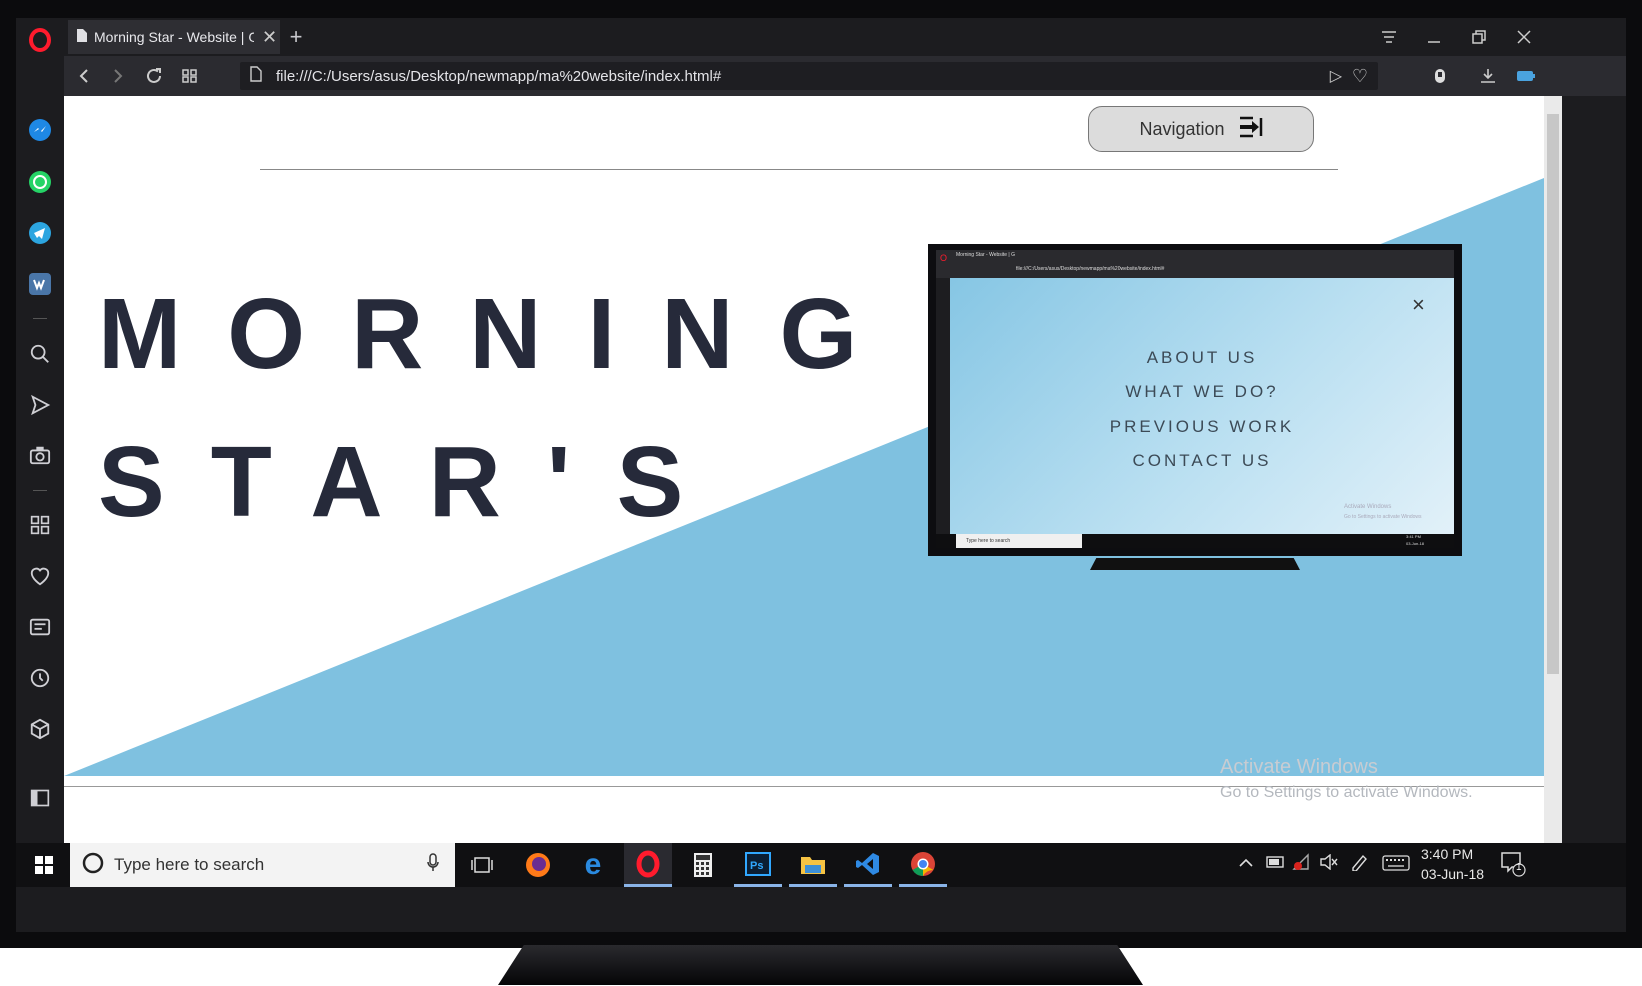 This screenshot has width=1642, height=986. What do you see at coordinates (501, 334) in the screenshot?
I see `hero-title-line1: MORNING` at bounding box center [501, 334].